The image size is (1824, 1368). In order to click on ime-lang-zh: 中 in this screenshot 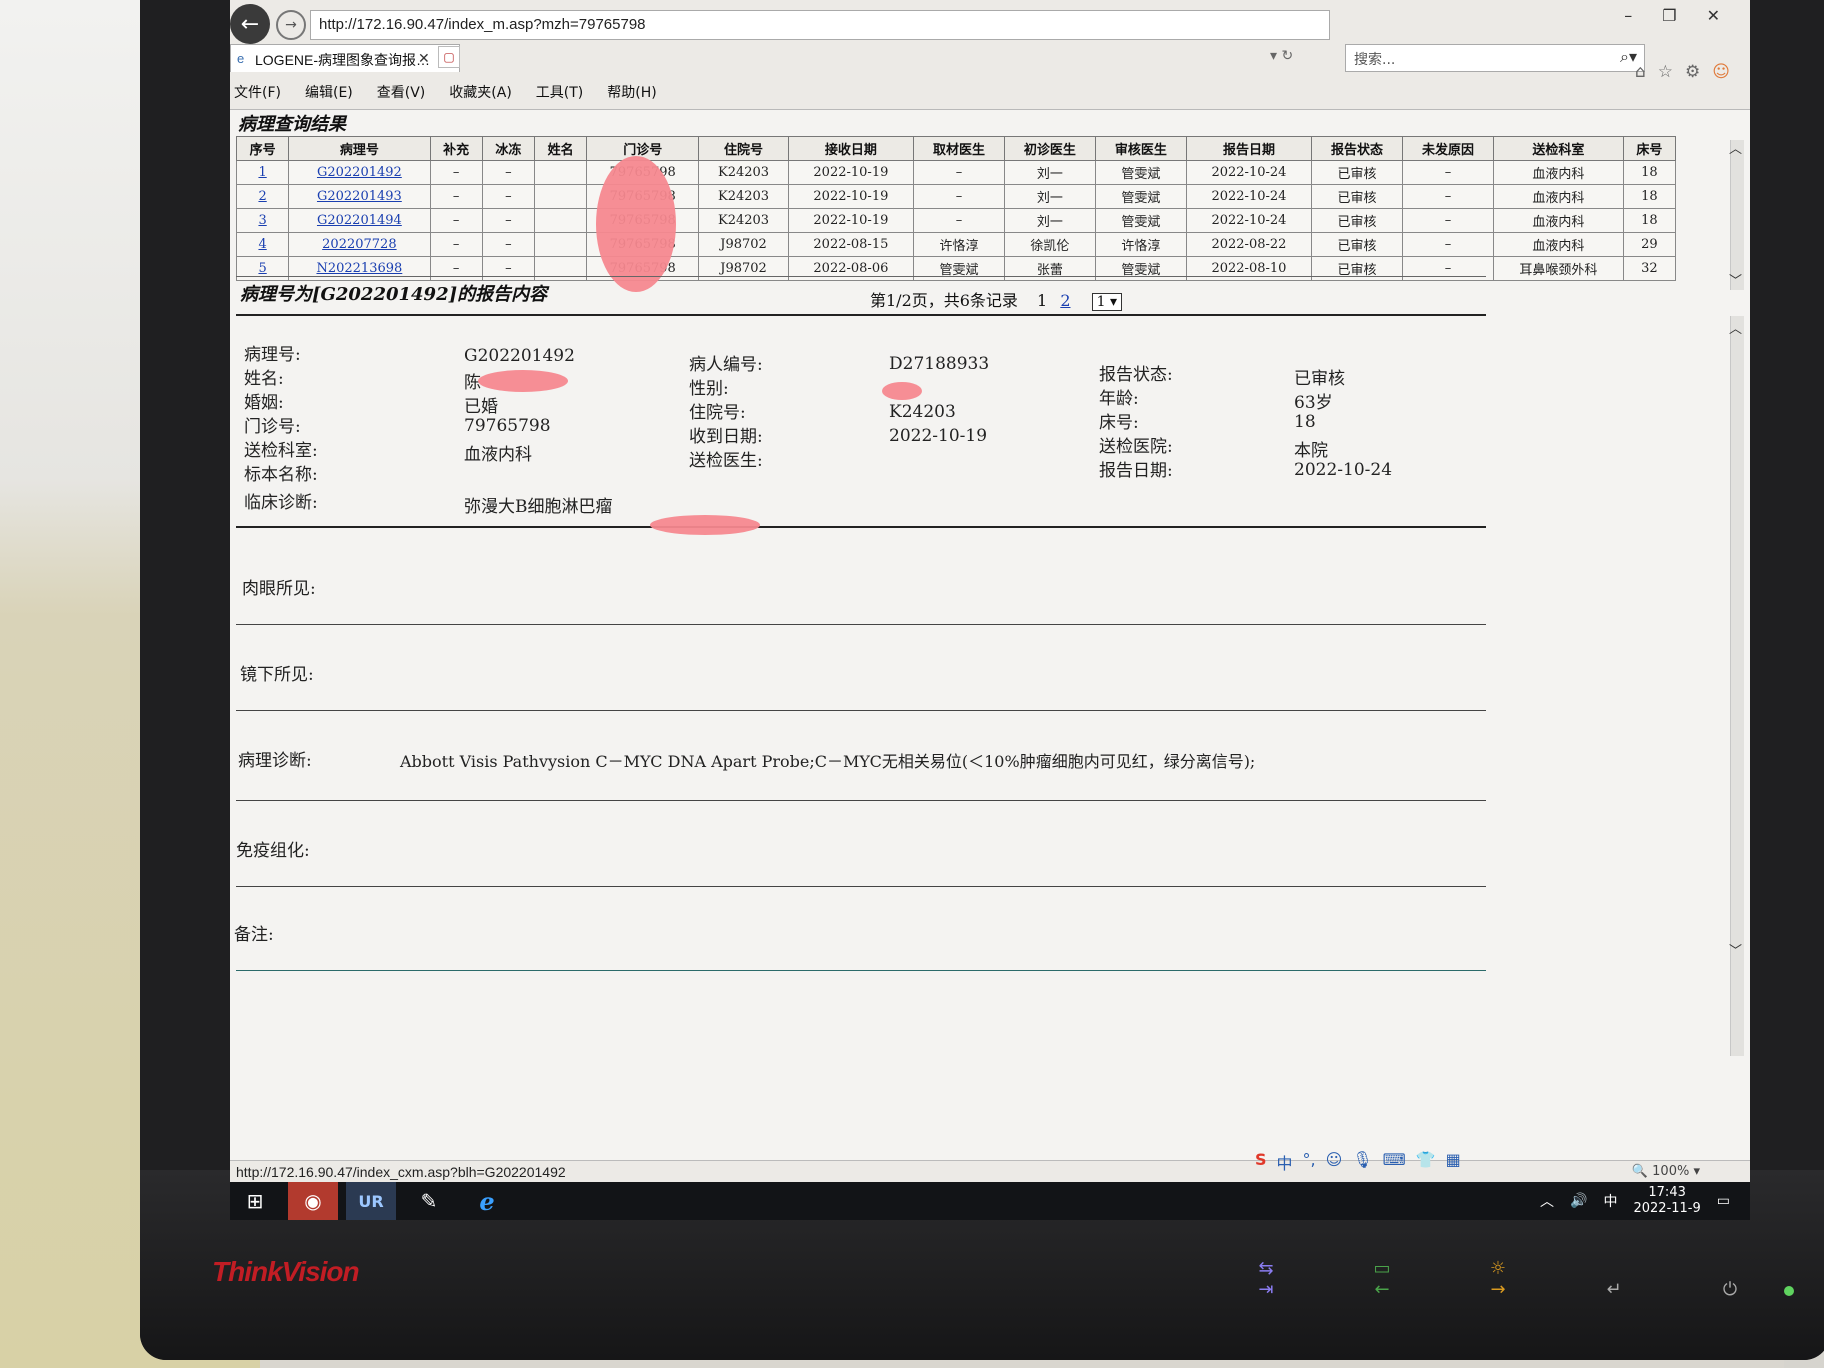, I will do `click(1285, 1162)`.